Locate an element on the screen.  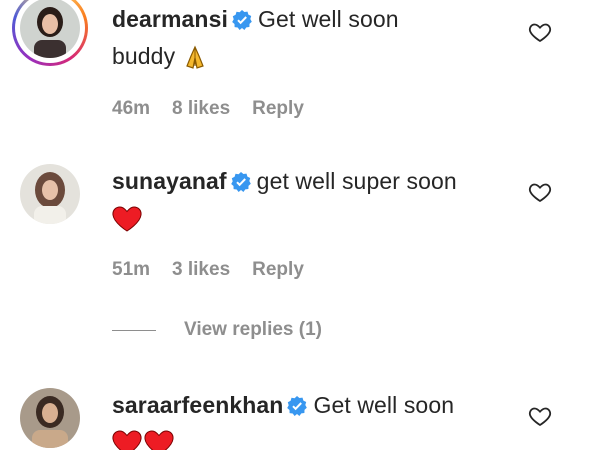
timestamp: 51m is located at coordinates (131, 269).